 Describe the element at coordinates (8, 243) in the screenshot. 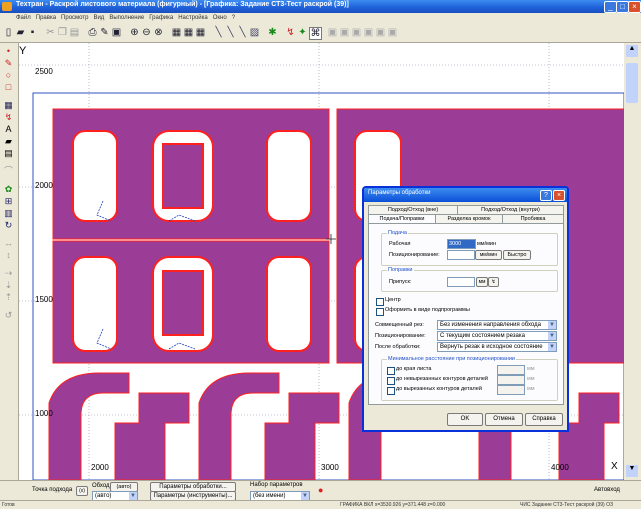

I see `move-icon: ↔` at that location.